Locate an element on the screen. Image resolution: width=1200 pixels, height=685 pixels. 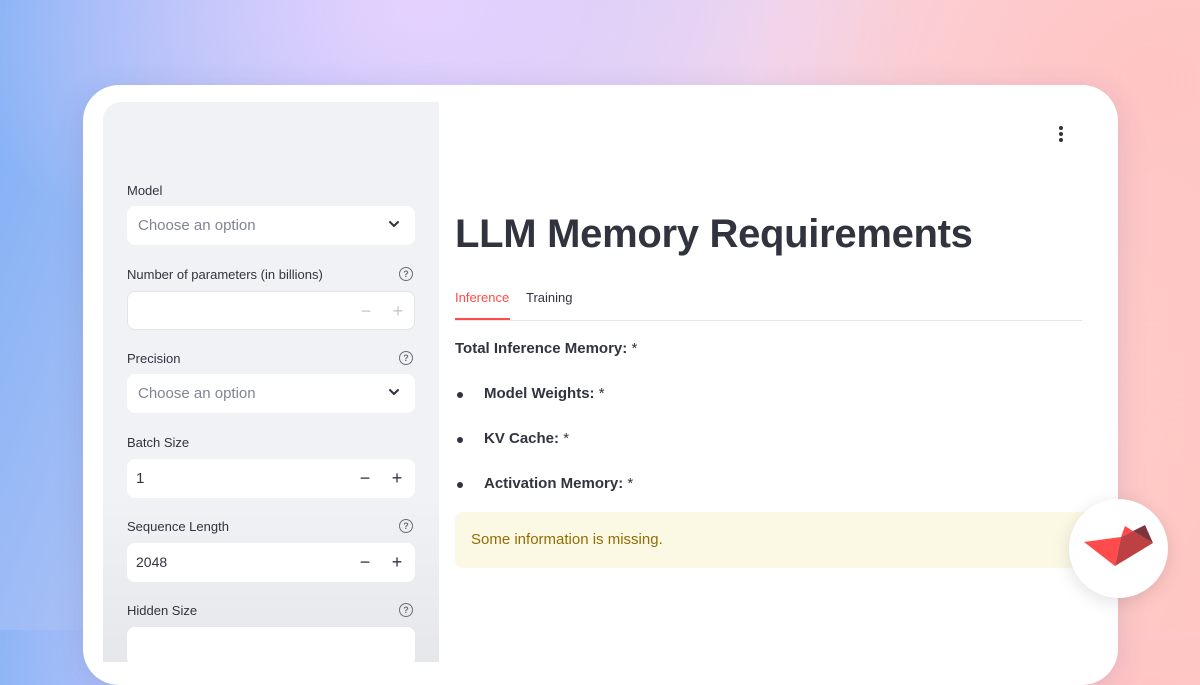
page-title: LLM Memory Requirements is located at coordinates (714, 234).